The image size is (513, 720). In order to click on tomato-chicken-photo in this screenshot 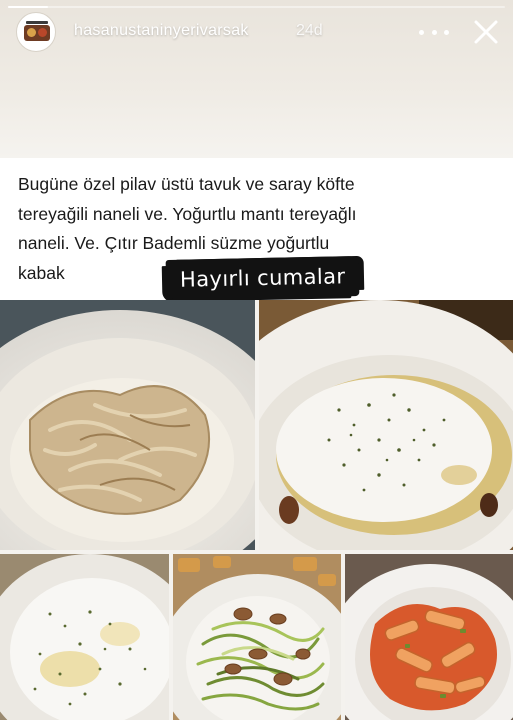, I will do `click(429, 637)`.